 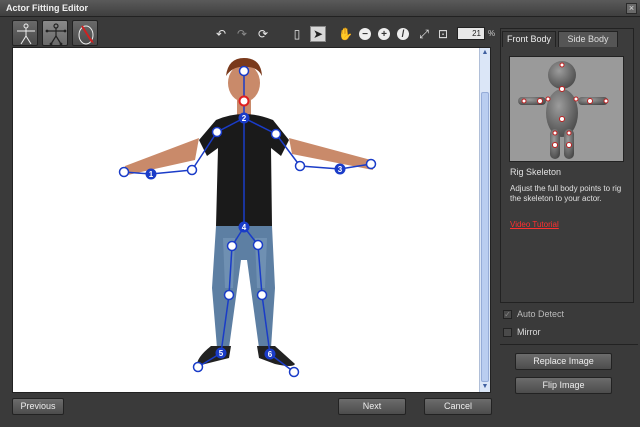 I want to click on flip-image-button: Flip Image, so click(x=563, y=385).